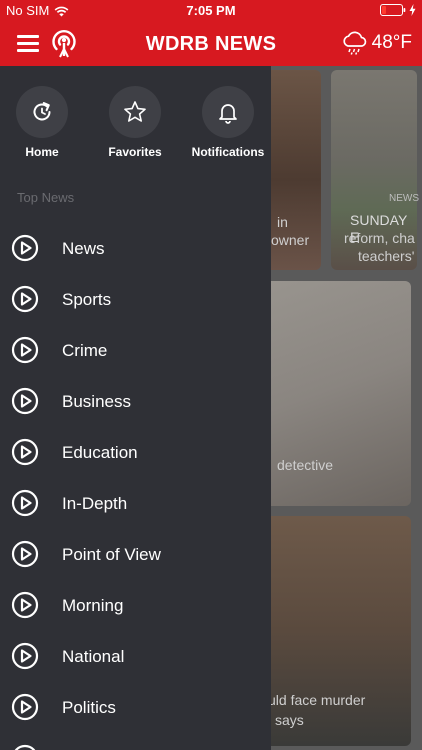 The height and width of the screenshot is (750, 422). Describe the element at coordinates (135, 401) in the screenshot. I see `menu-item-business: Business` at that location.